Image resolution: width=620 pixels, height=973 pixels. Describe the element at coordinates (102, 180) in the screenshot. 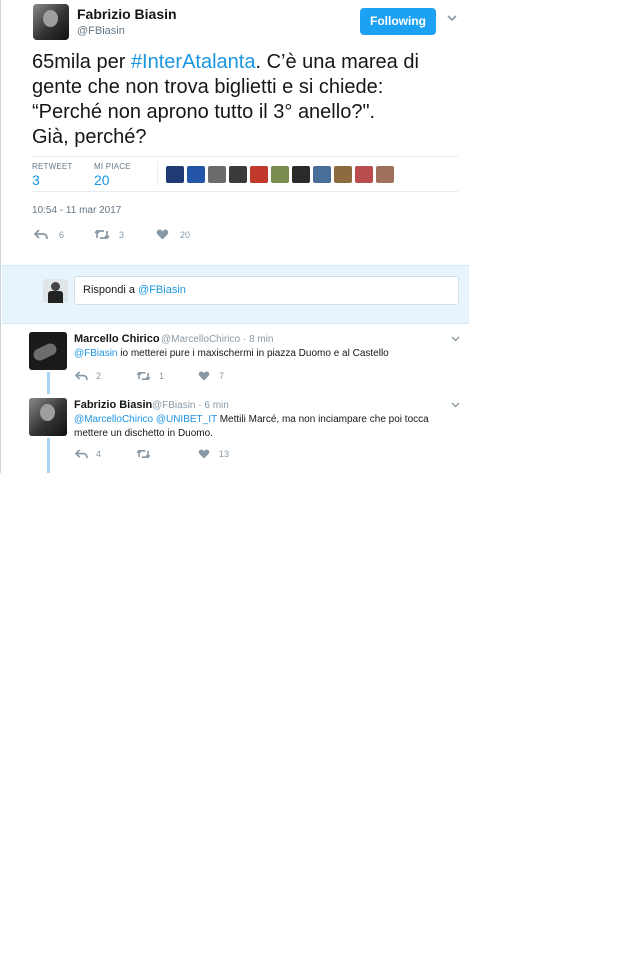

I see `likes-count: 20` at that location.